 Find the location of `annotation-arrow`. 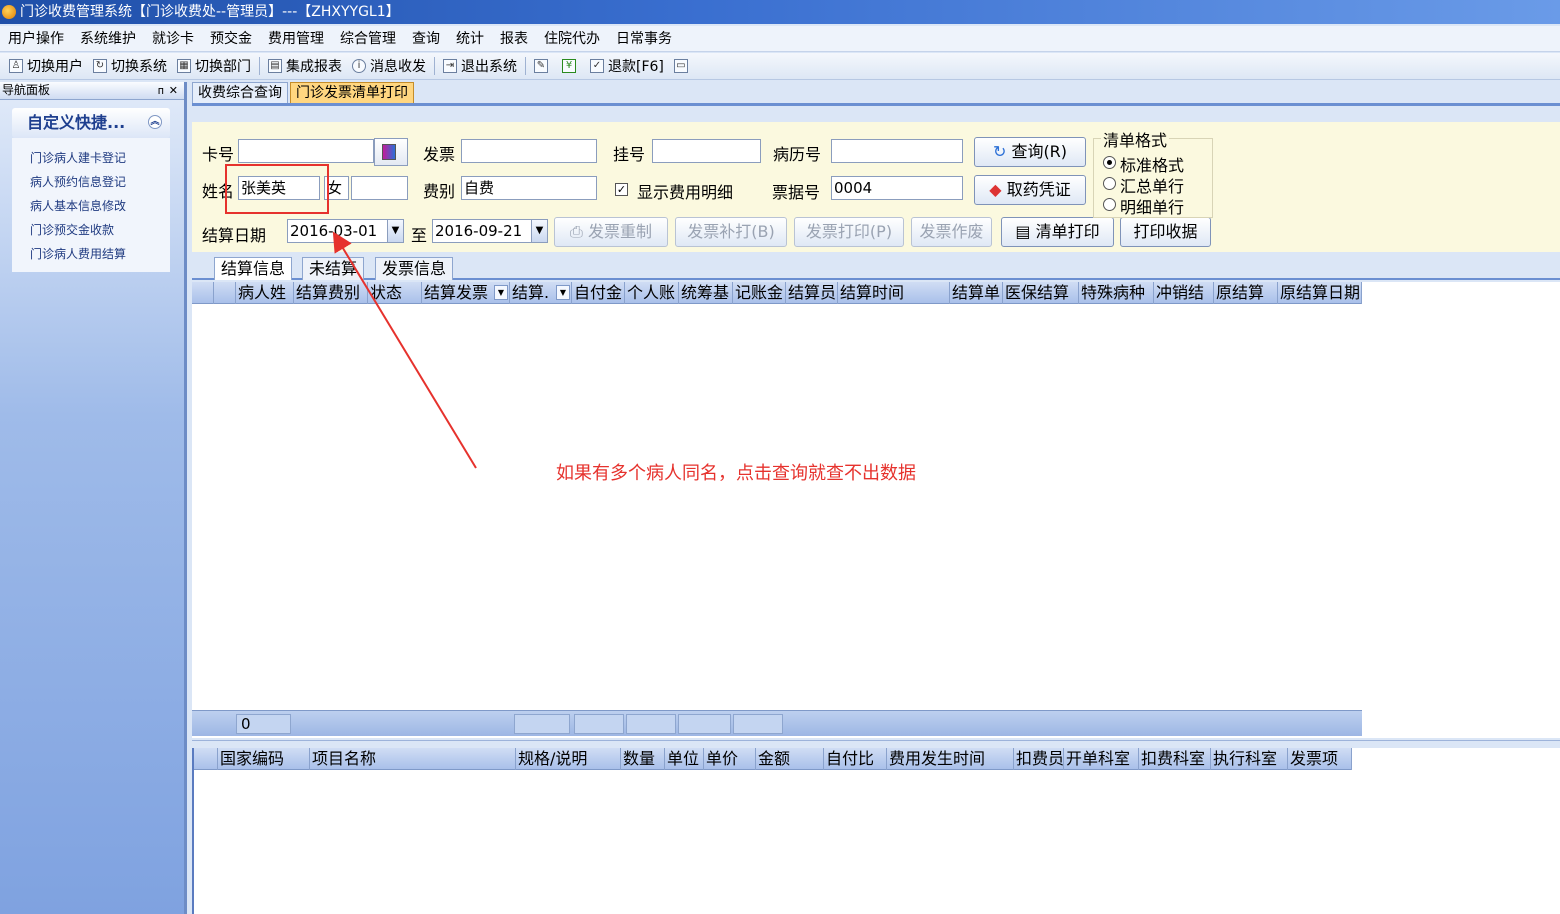

annotation-arrow is located at coordinates (404, 350).